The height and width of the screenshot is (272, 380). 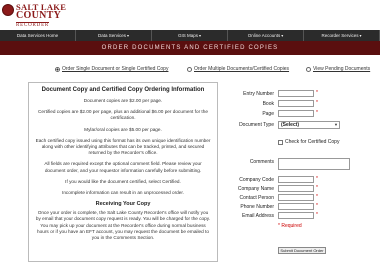 I want to click on logo-line2: COUNTY, so click(x=39, y=15).